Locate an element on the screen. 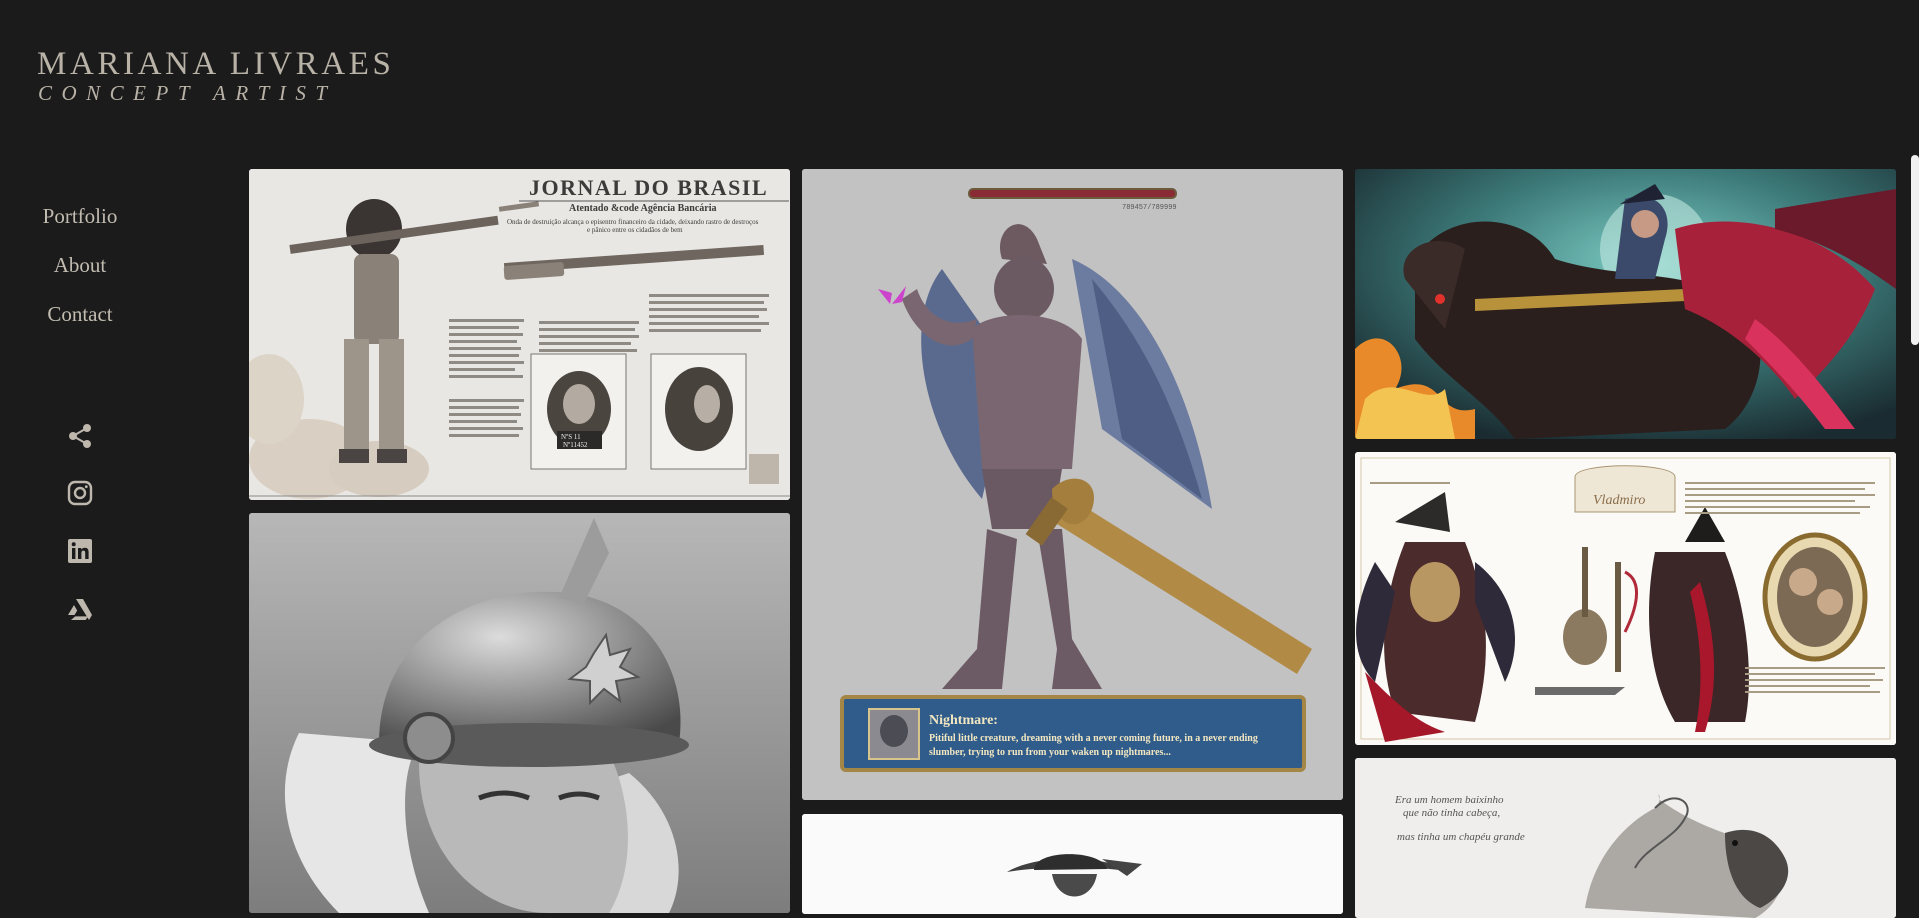  main-nav: Portfolio About Contact is located at coordinates (80, 271).